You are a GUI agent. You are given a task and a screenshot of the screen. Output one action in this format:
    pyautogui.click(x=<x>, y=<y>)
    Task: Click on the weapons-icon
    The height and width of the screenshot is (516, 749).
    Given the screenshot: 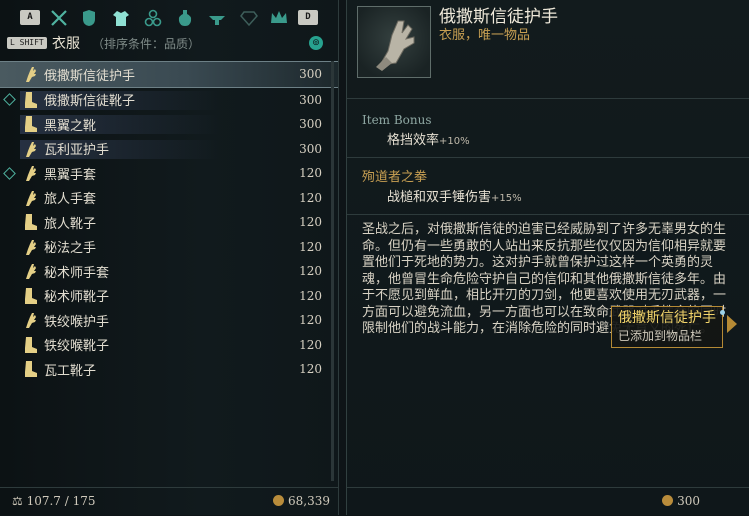 What is the action you would take?
    pyautogui.click(x=59, y=18)
    